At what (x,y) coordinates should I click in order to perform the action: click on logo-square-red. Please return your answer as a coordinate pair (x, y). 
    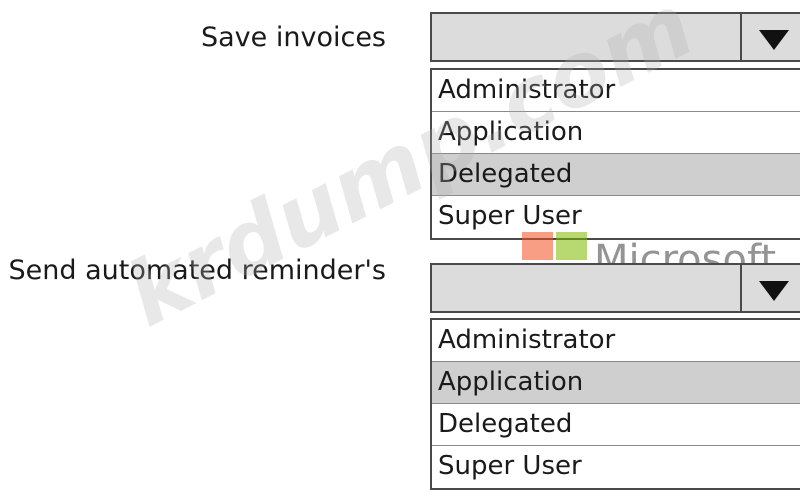
    Looking at the image, I should click on (537, 246).